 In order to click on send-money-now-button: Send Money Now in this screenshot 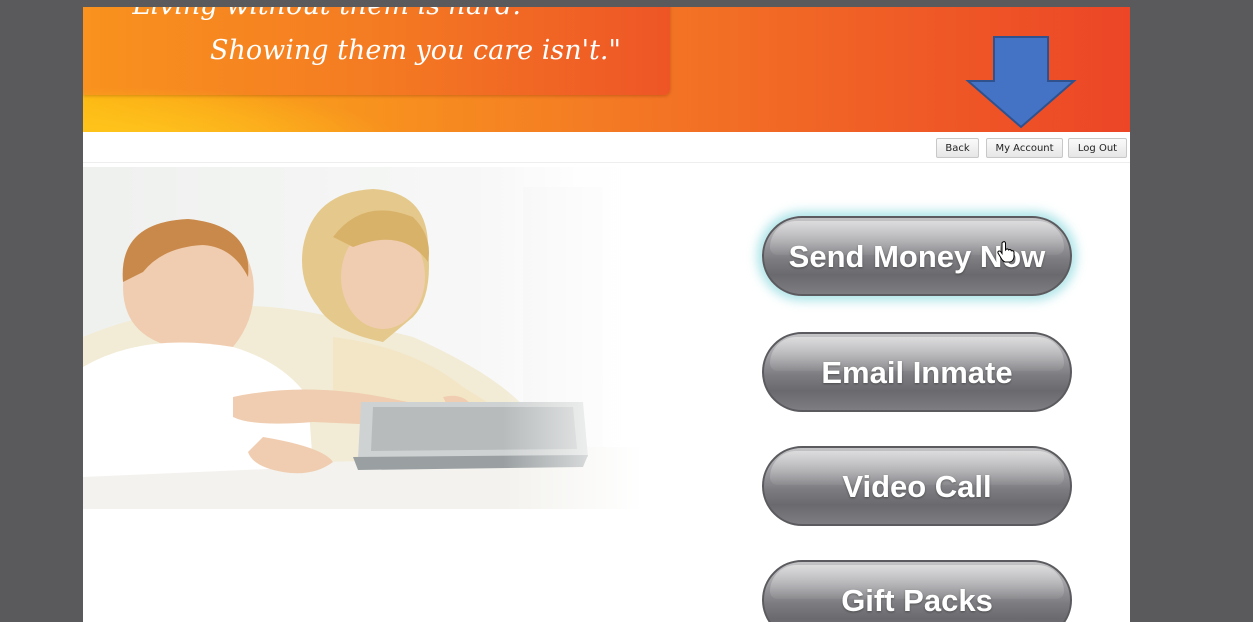, I will do `click(917, 256)`.